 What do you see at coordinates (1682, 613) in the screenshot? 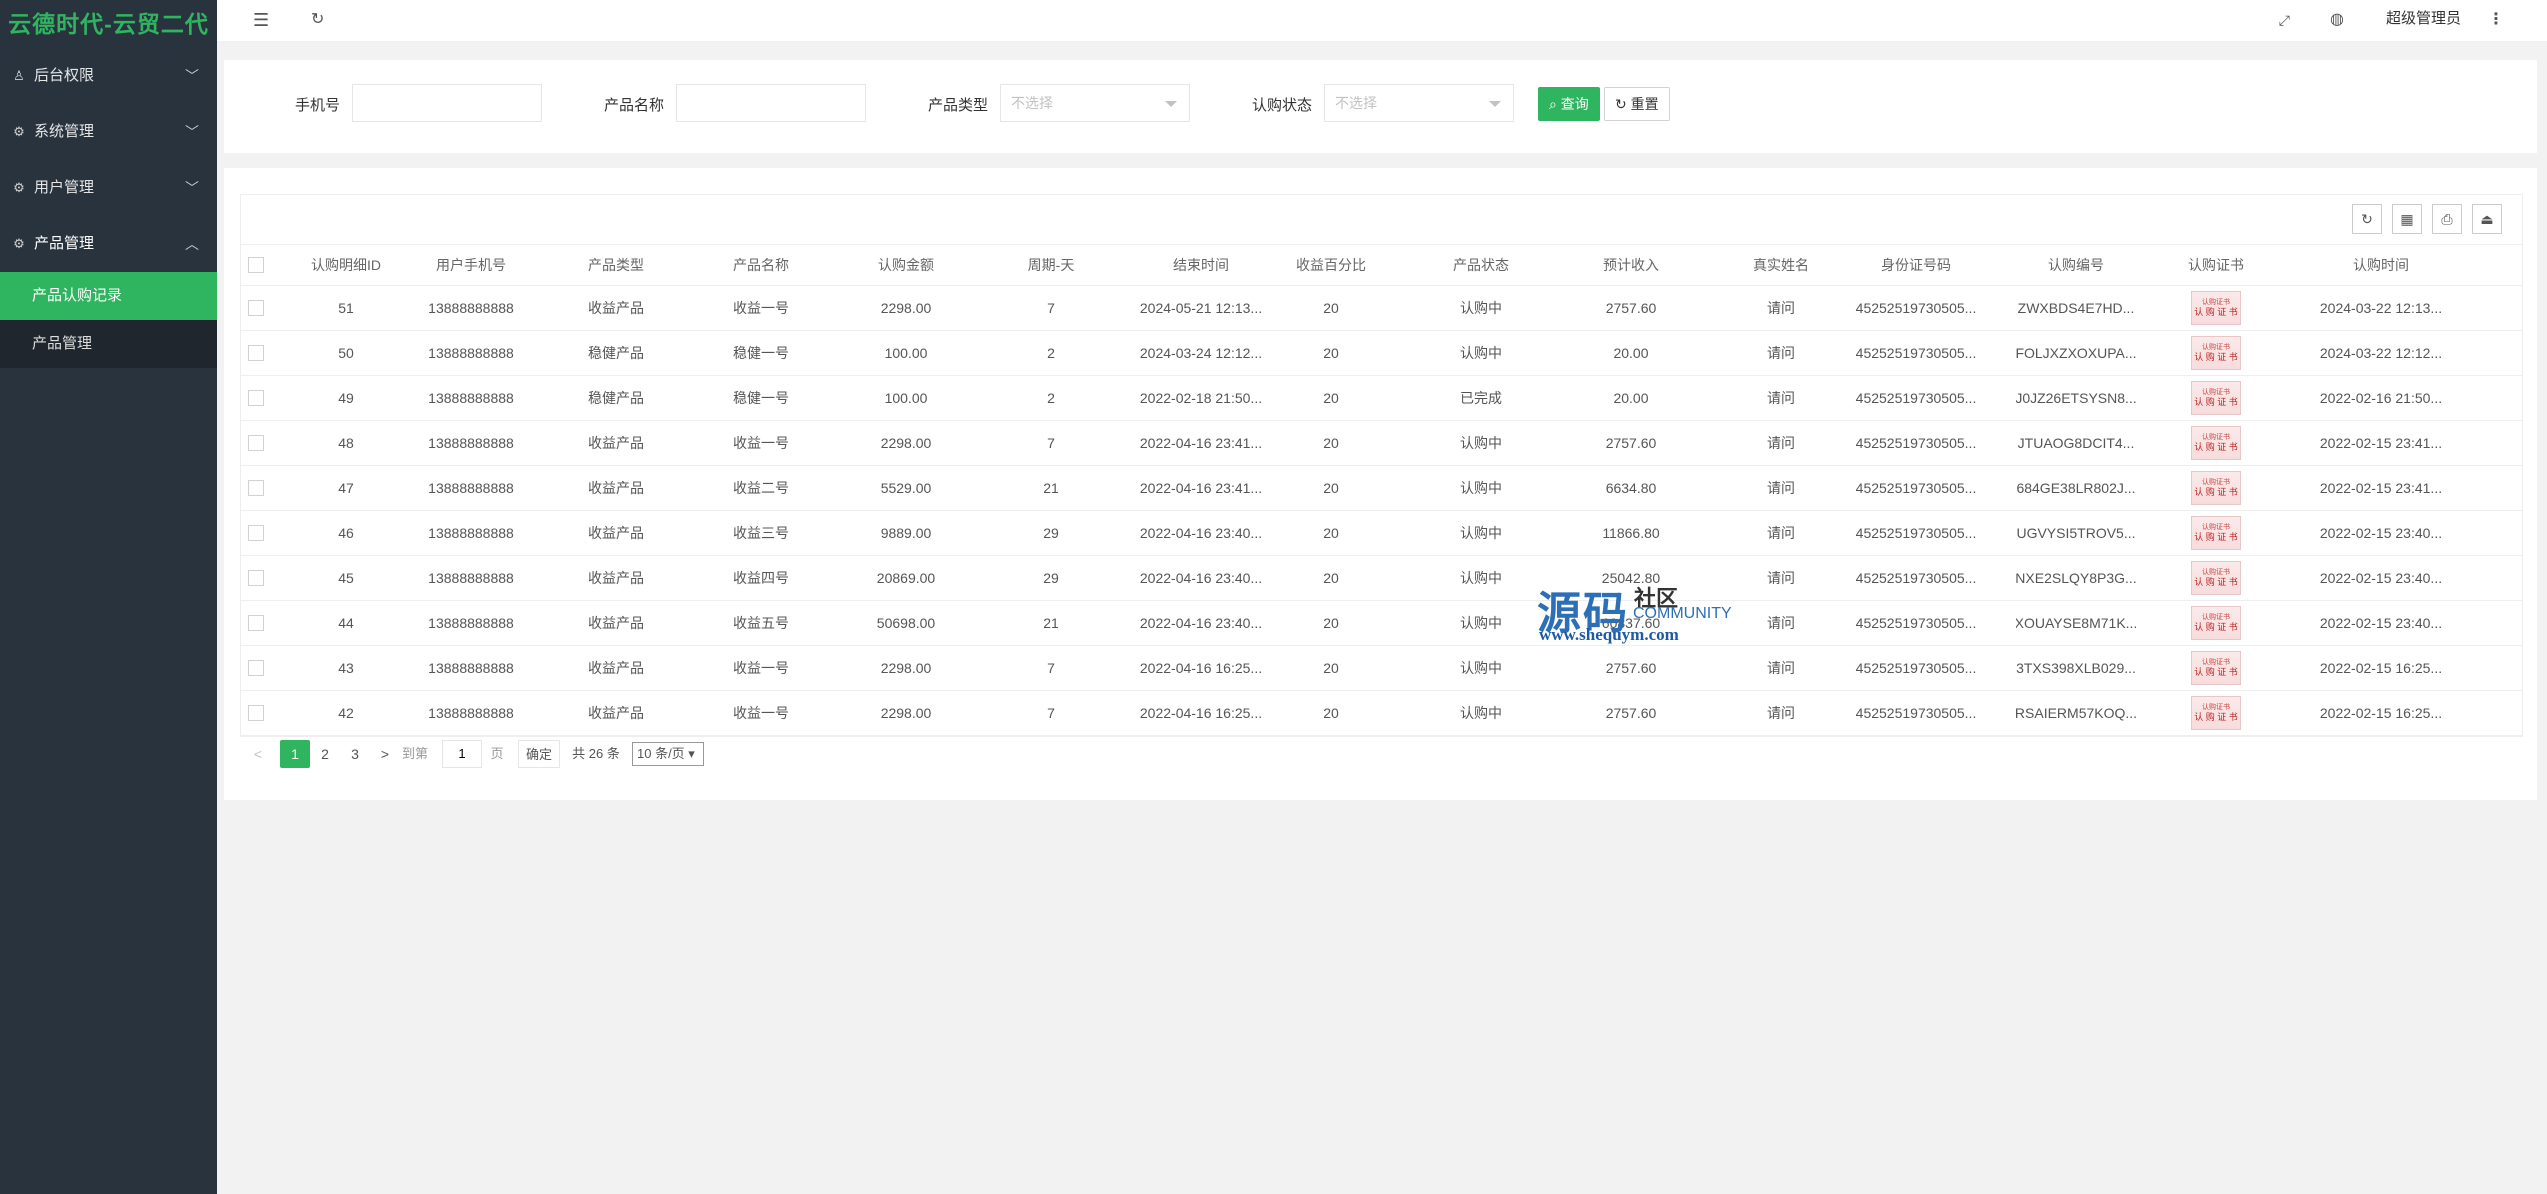
I see `watermark-community-text: COMMUNITY` at bounding box center [1682, 613].